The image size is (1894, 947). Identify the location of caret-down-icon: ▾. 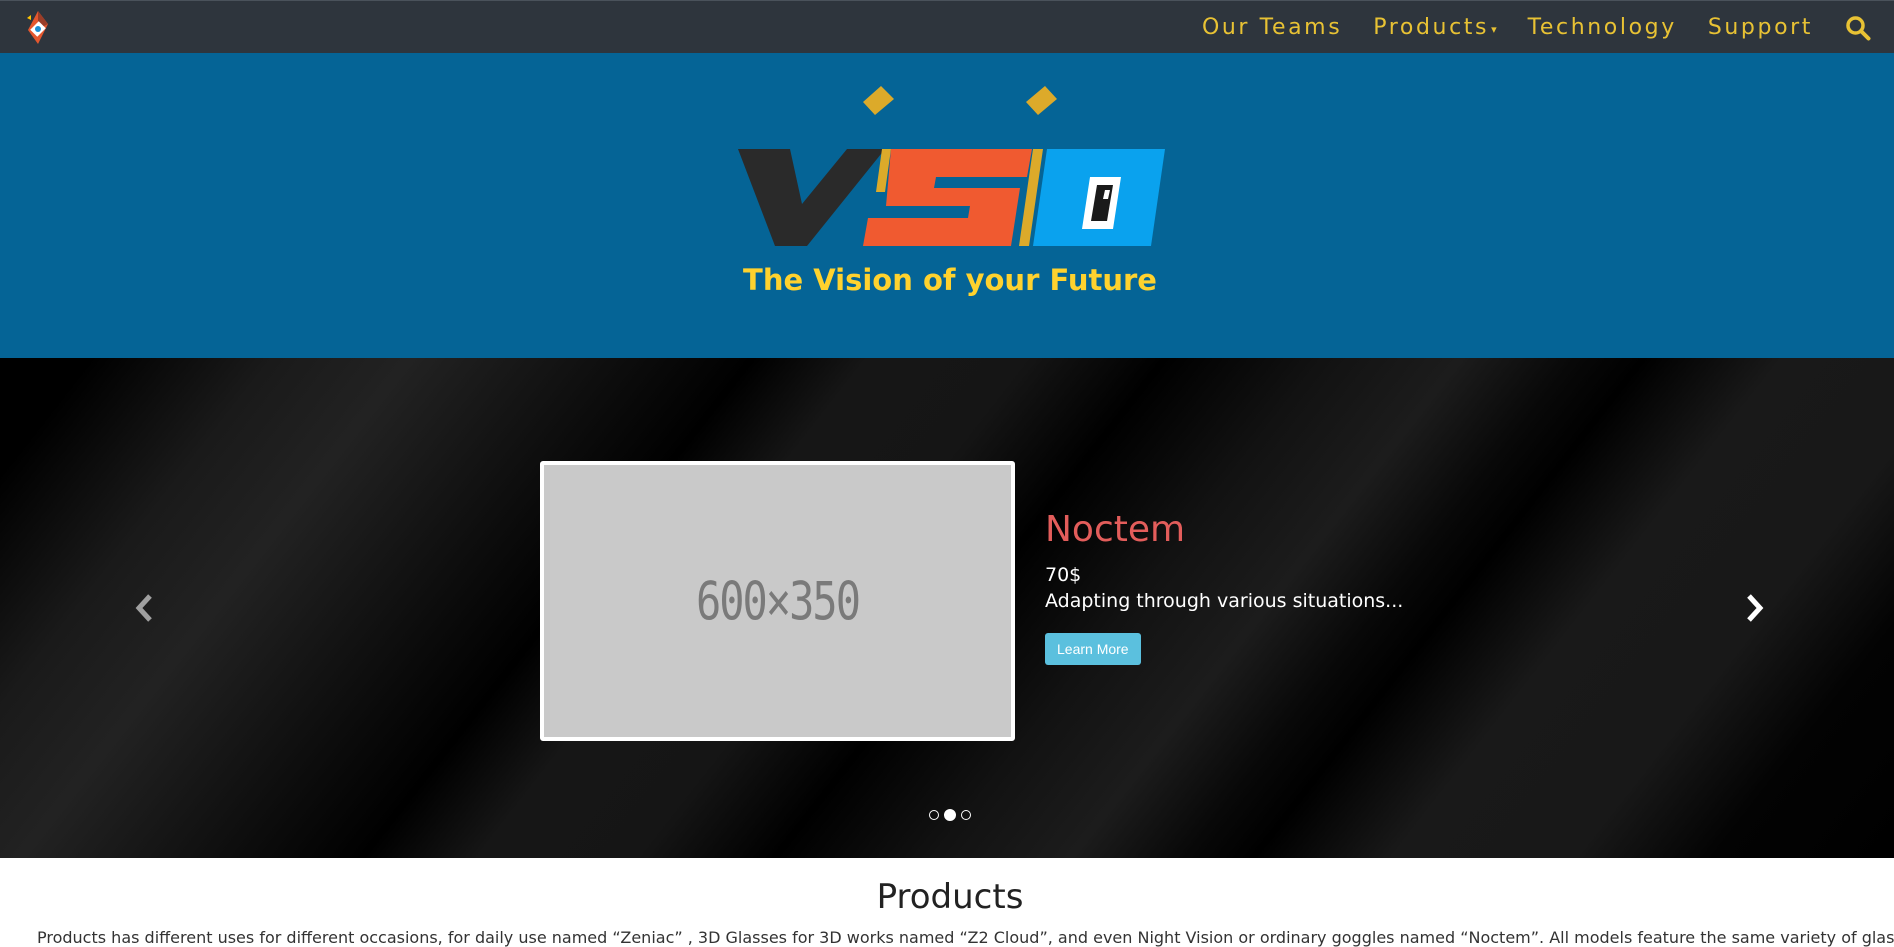
(1494, 29).